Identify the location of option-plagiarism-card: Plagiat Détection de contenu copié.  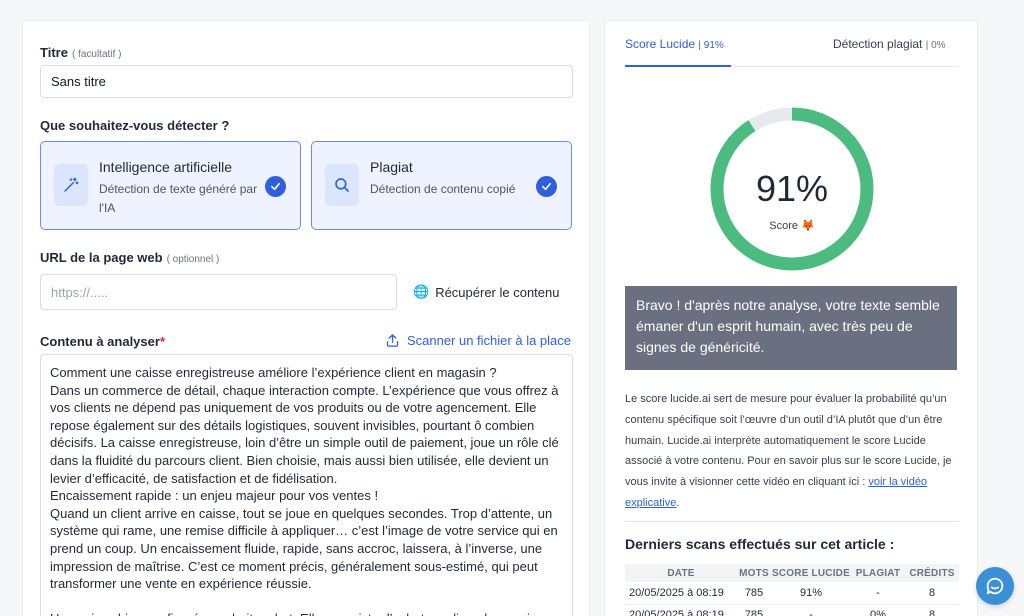
(441, 185).